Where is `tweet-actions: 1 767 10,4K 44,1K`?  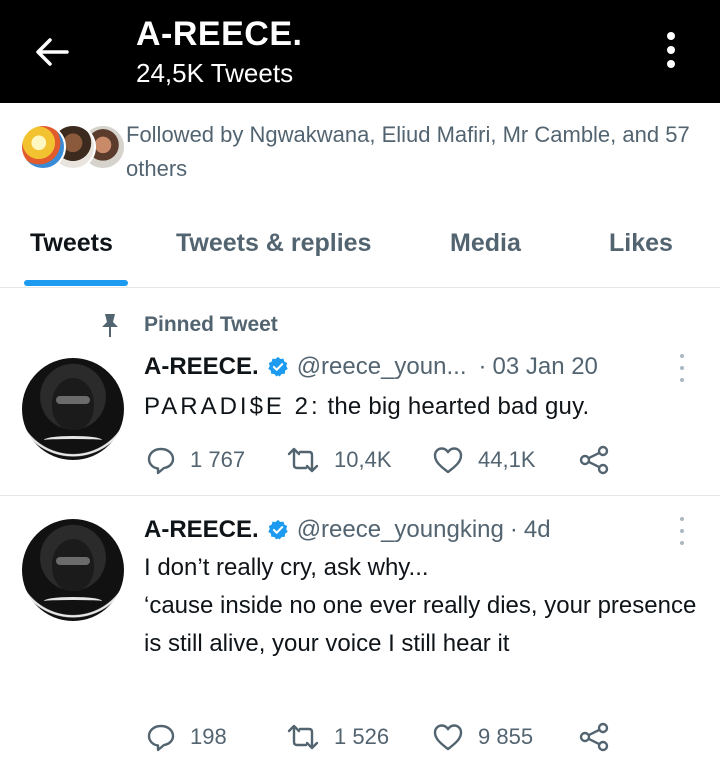
tweet-actions: 1 767 10,4K 44,1K is located at coordinates (381, 460).